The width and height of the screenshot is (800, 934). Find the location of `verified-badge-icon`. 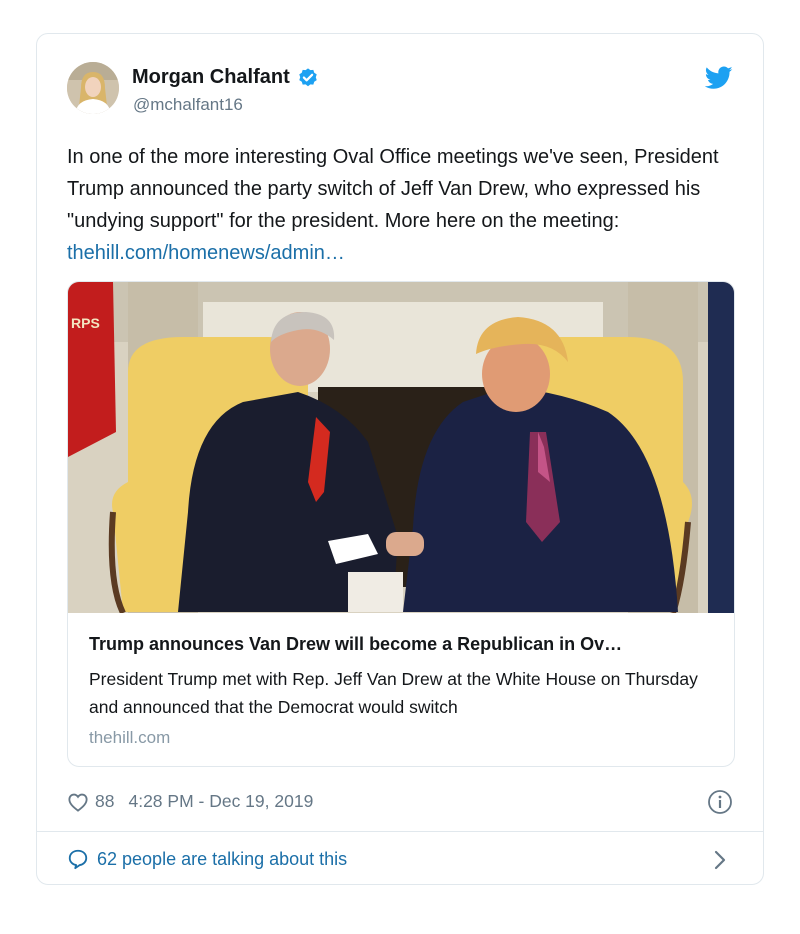

verified-badge-icon is located at coordinates (308, 76).